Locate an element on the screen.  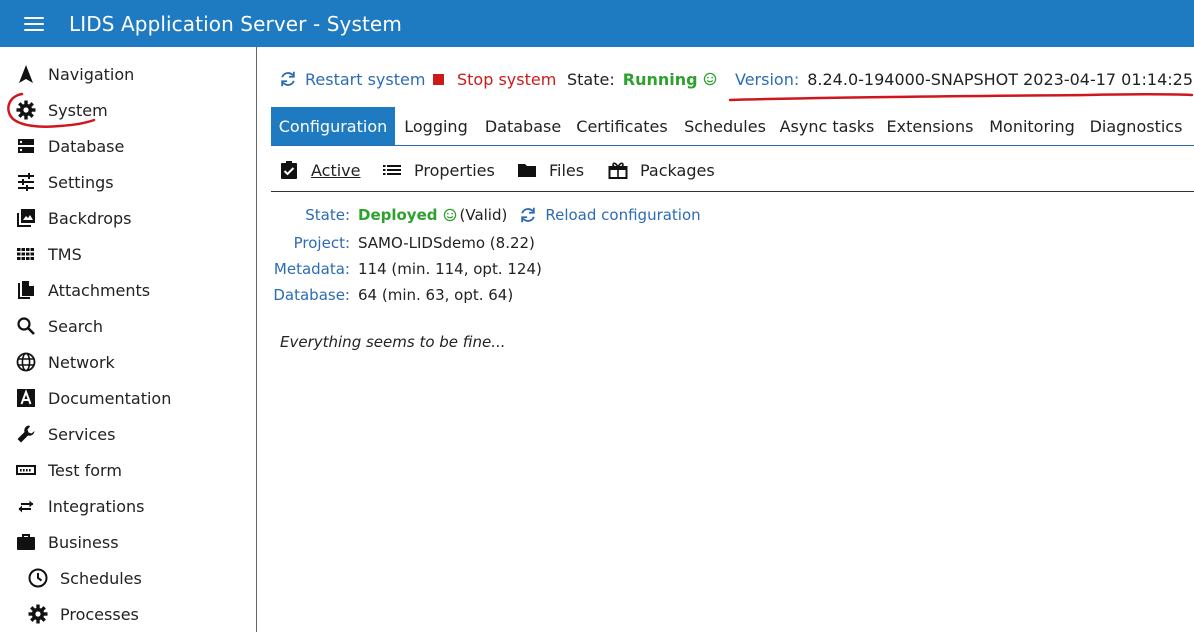
sidebar-item-label: Settings is located at coordinates (81, 182).